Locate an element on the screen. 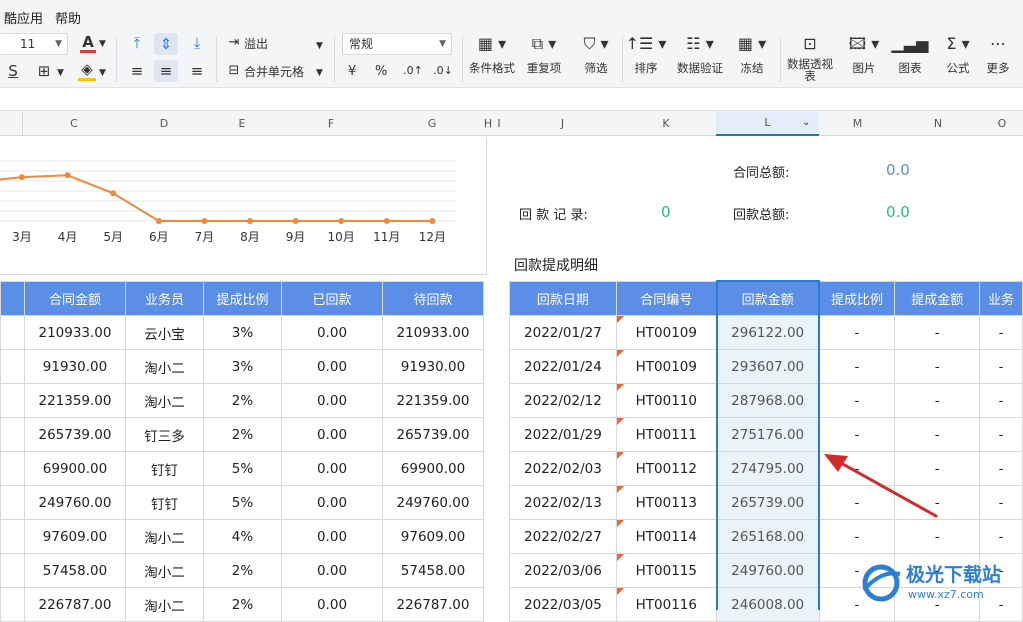  table-cell: HT00116 is located at coordinates (666, 604).